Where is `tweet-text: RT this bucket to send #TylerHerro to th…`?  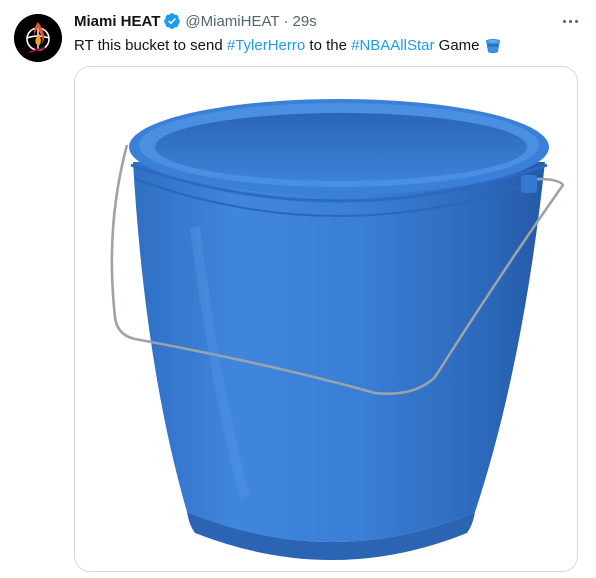
tweet-text: RT this bucket to send #TylerHerro to th… is located at coordinates (288, 46).